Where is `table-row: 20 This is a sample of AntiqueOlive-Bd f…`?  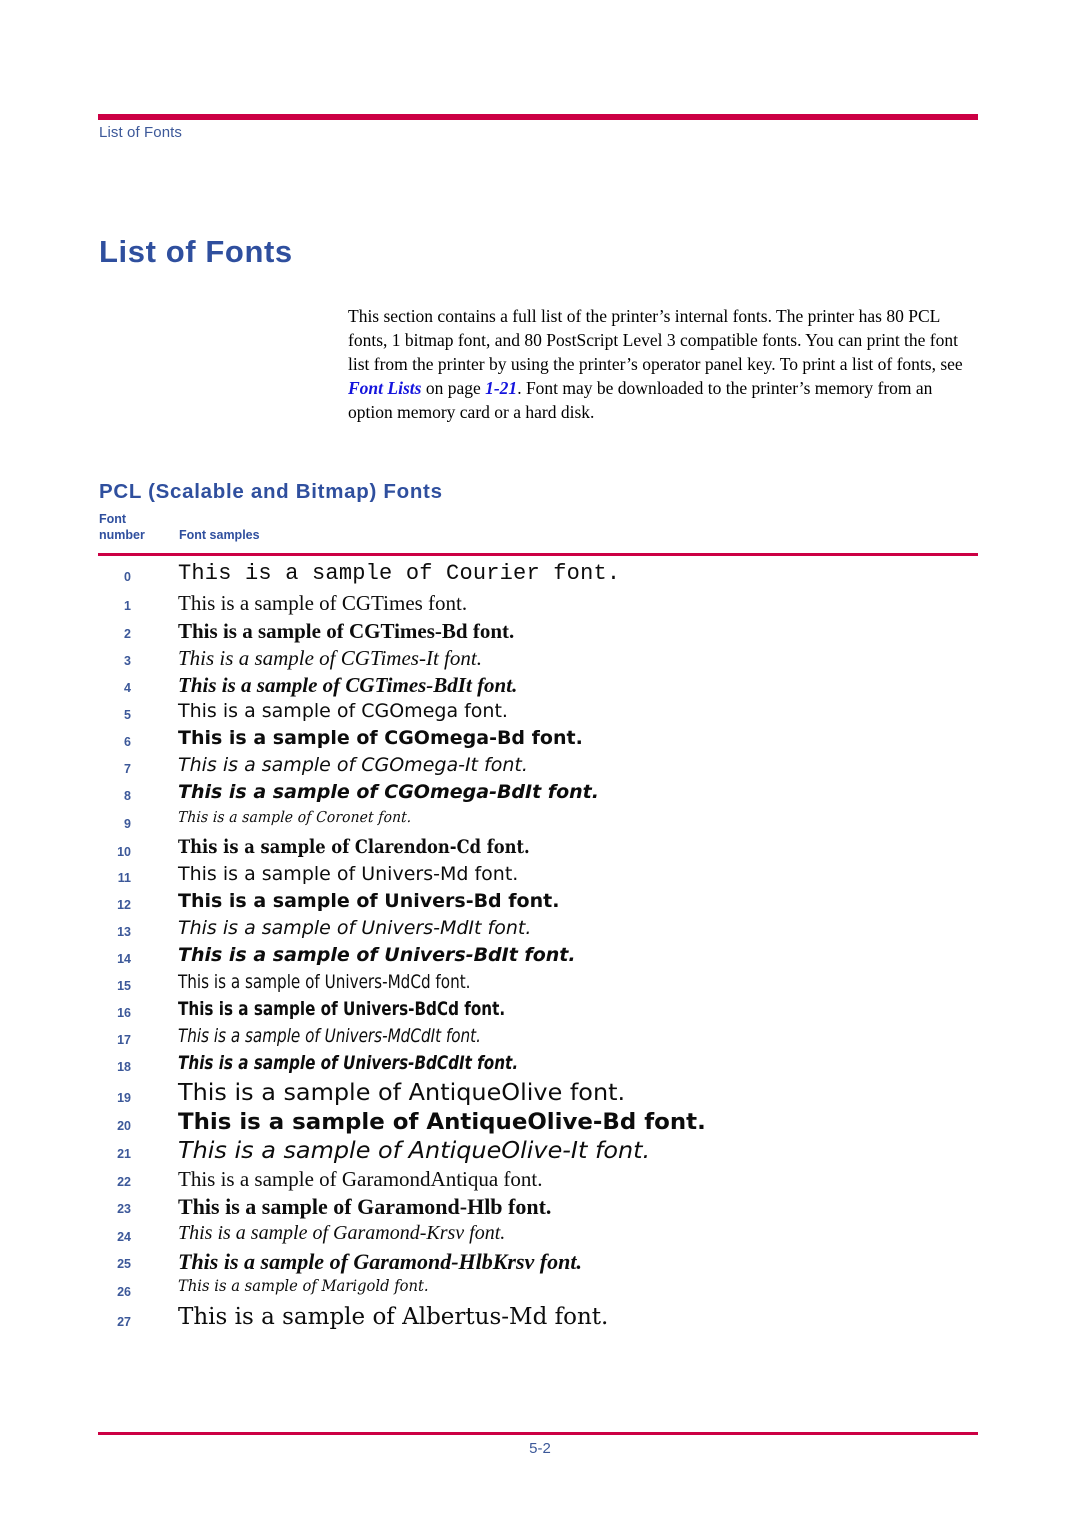 table-row: 20 This is a sample of AntiqueOlive-Bd f… is located at coordinates (539, 1124).